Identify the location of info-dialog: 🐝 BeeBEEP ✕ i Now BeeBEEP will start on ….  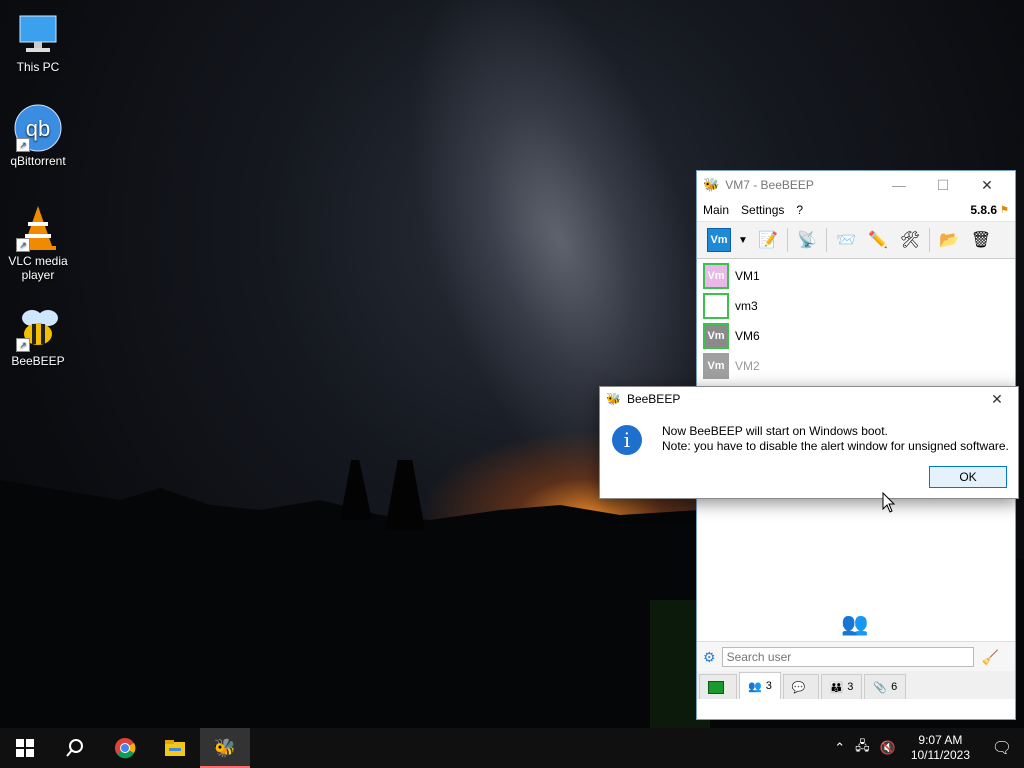
(809, 442).